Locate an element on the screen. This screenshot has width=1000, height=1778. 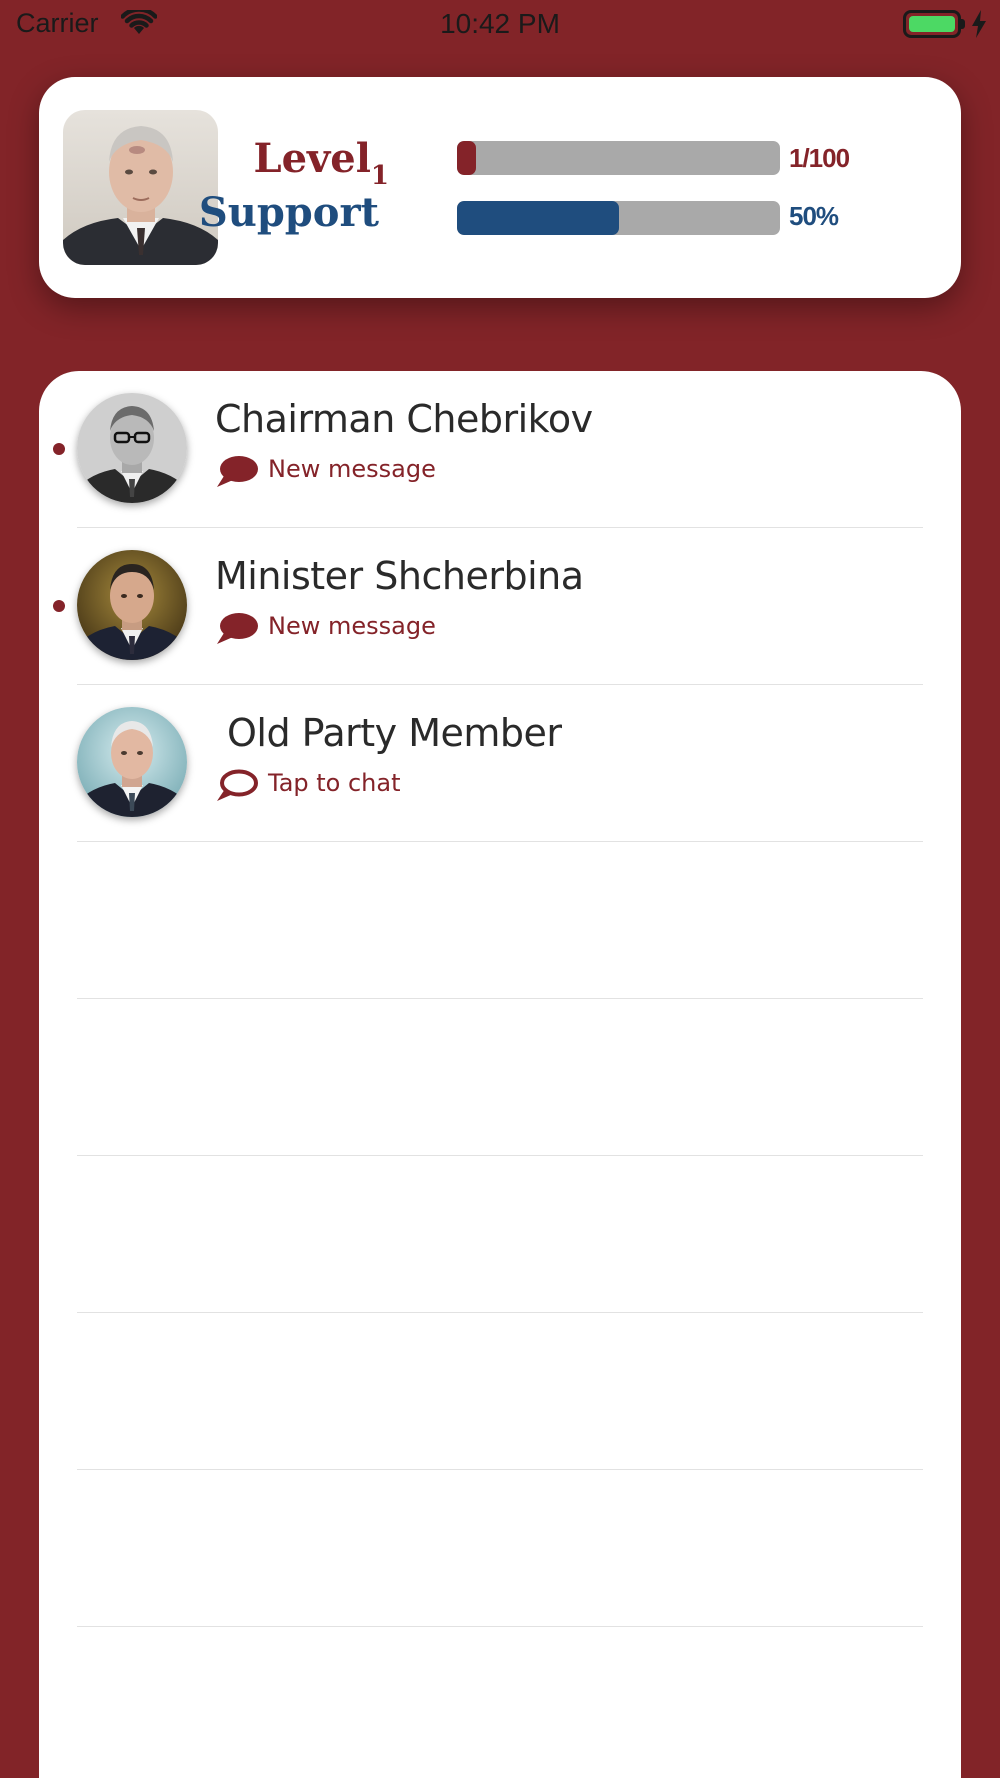
battery-nub is located at coordinates (963, 24).